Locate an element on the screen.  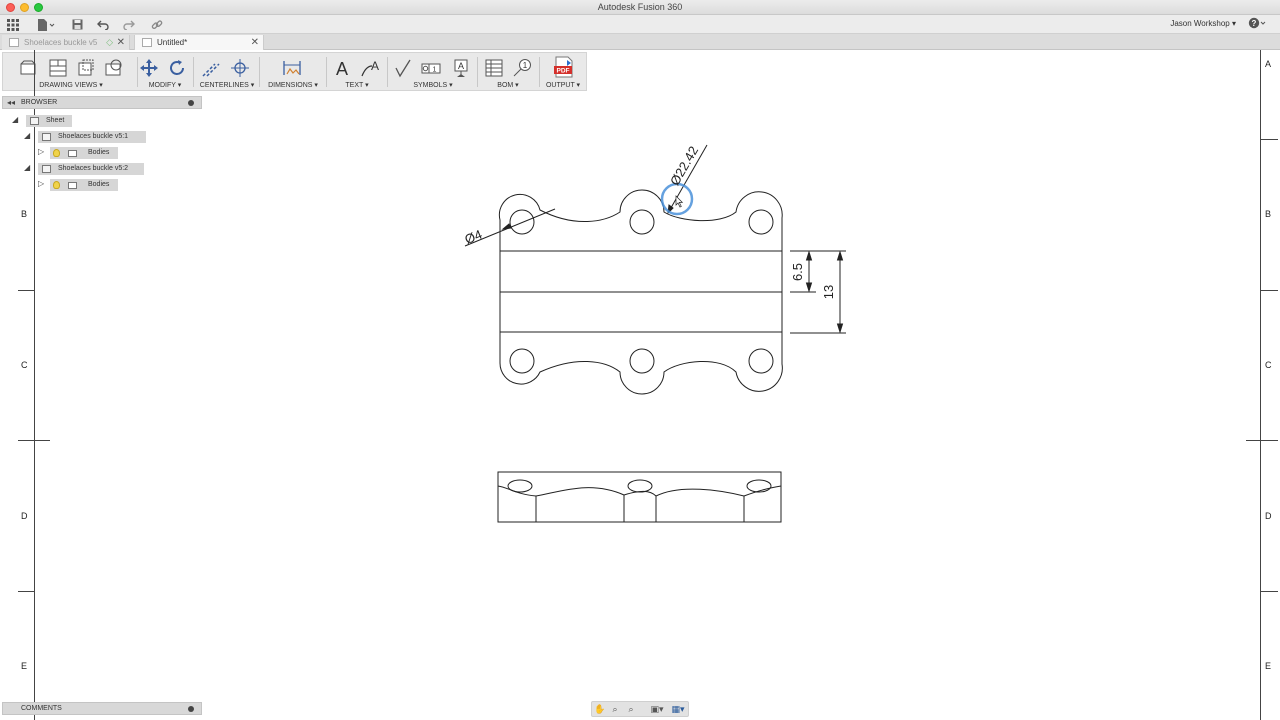
full-height-label: 13 is located at coordinates (828, 292).